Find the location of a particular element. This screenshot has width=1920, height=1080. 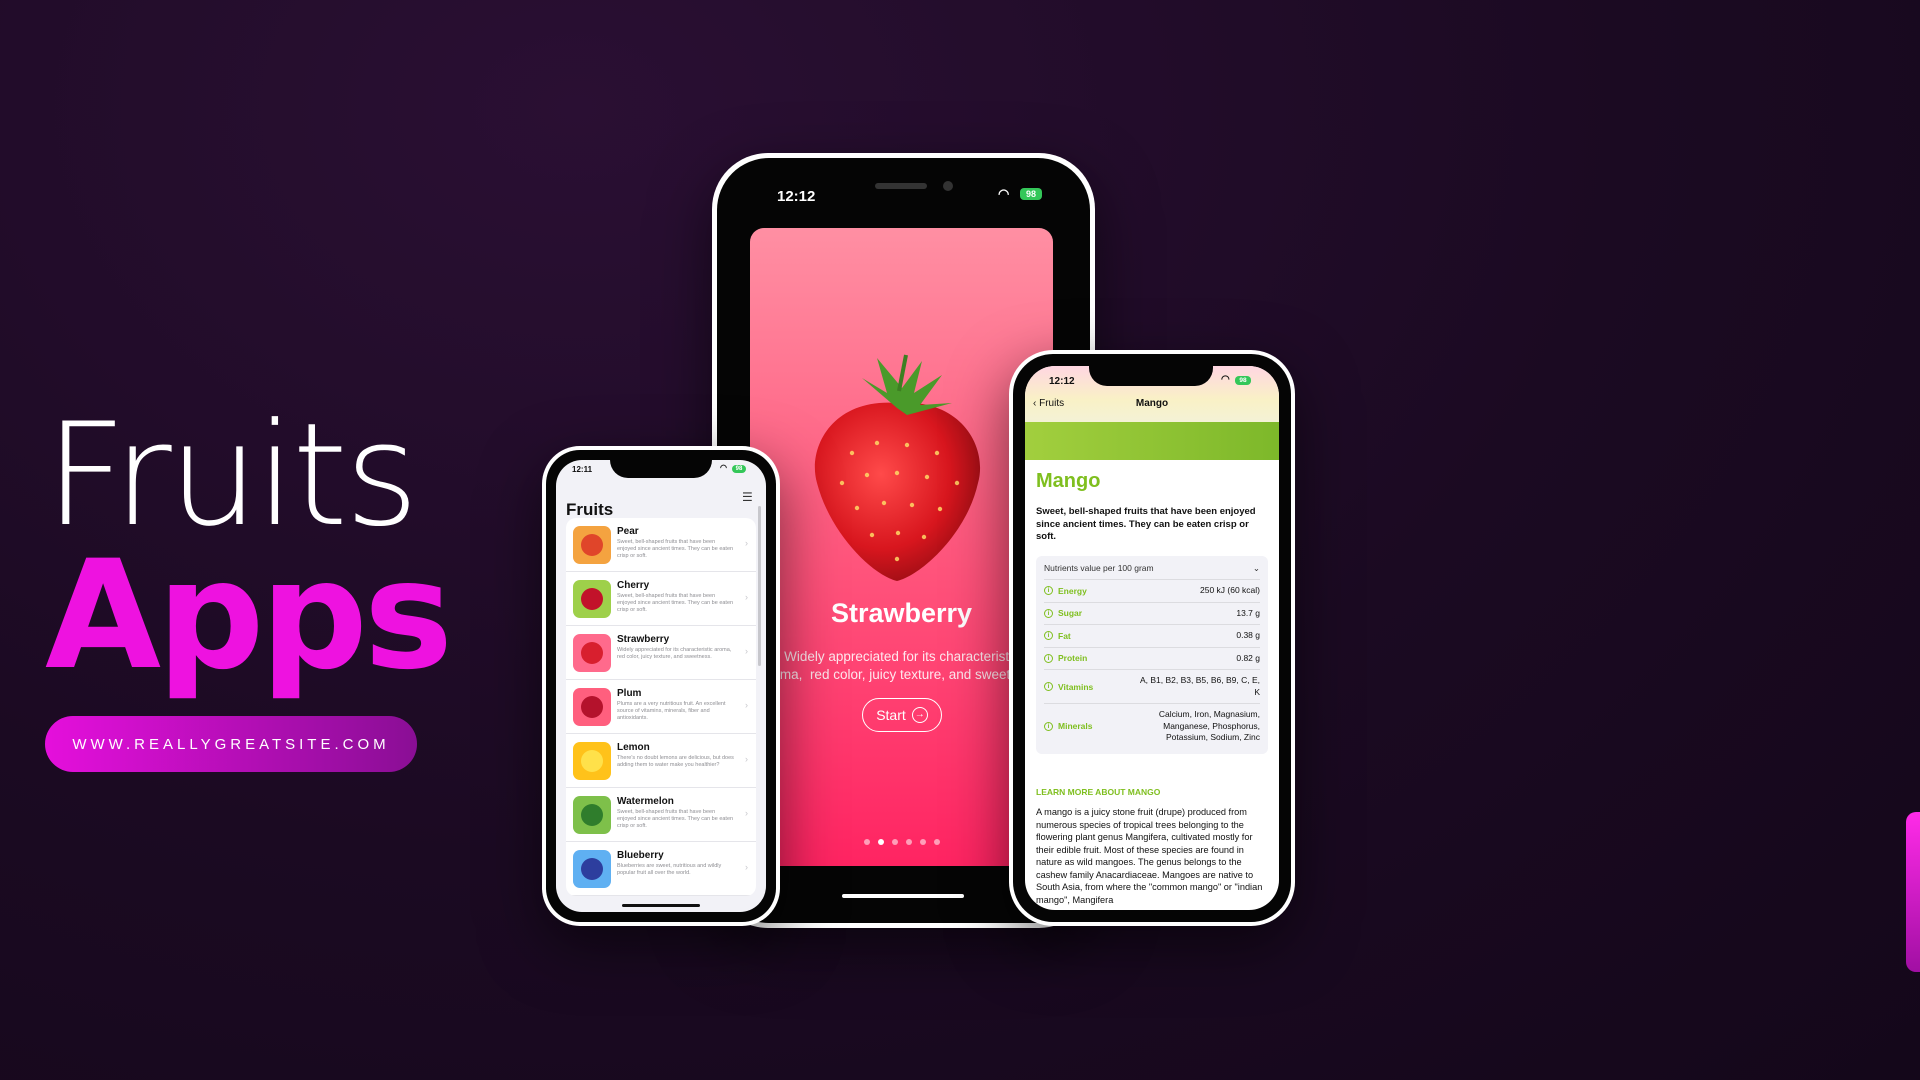

nutrient-row: i Sugar 13.7 g is located at coordinates (1152, 613).